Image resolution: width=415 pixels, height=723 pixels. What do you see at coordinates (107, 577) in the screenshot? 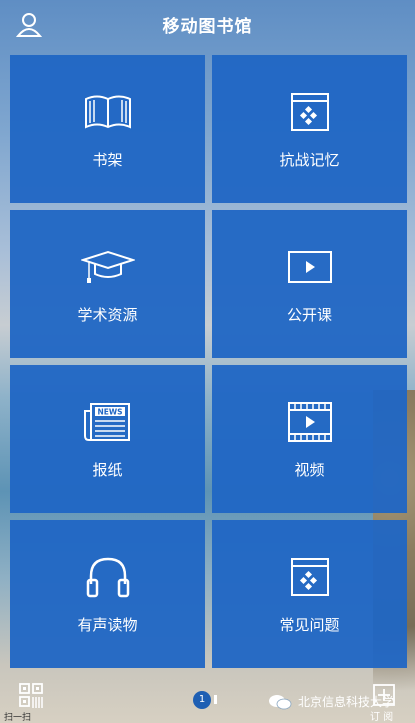
I see `headphones-icon` at bounding box center [107, 577].